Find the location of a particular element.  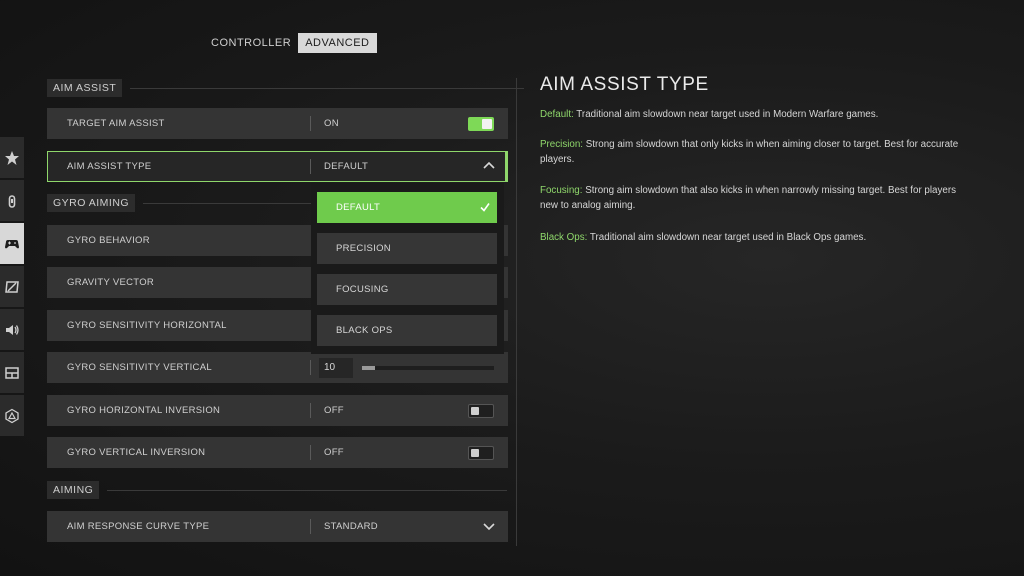

network-icon is located at coordinates (12, 415).